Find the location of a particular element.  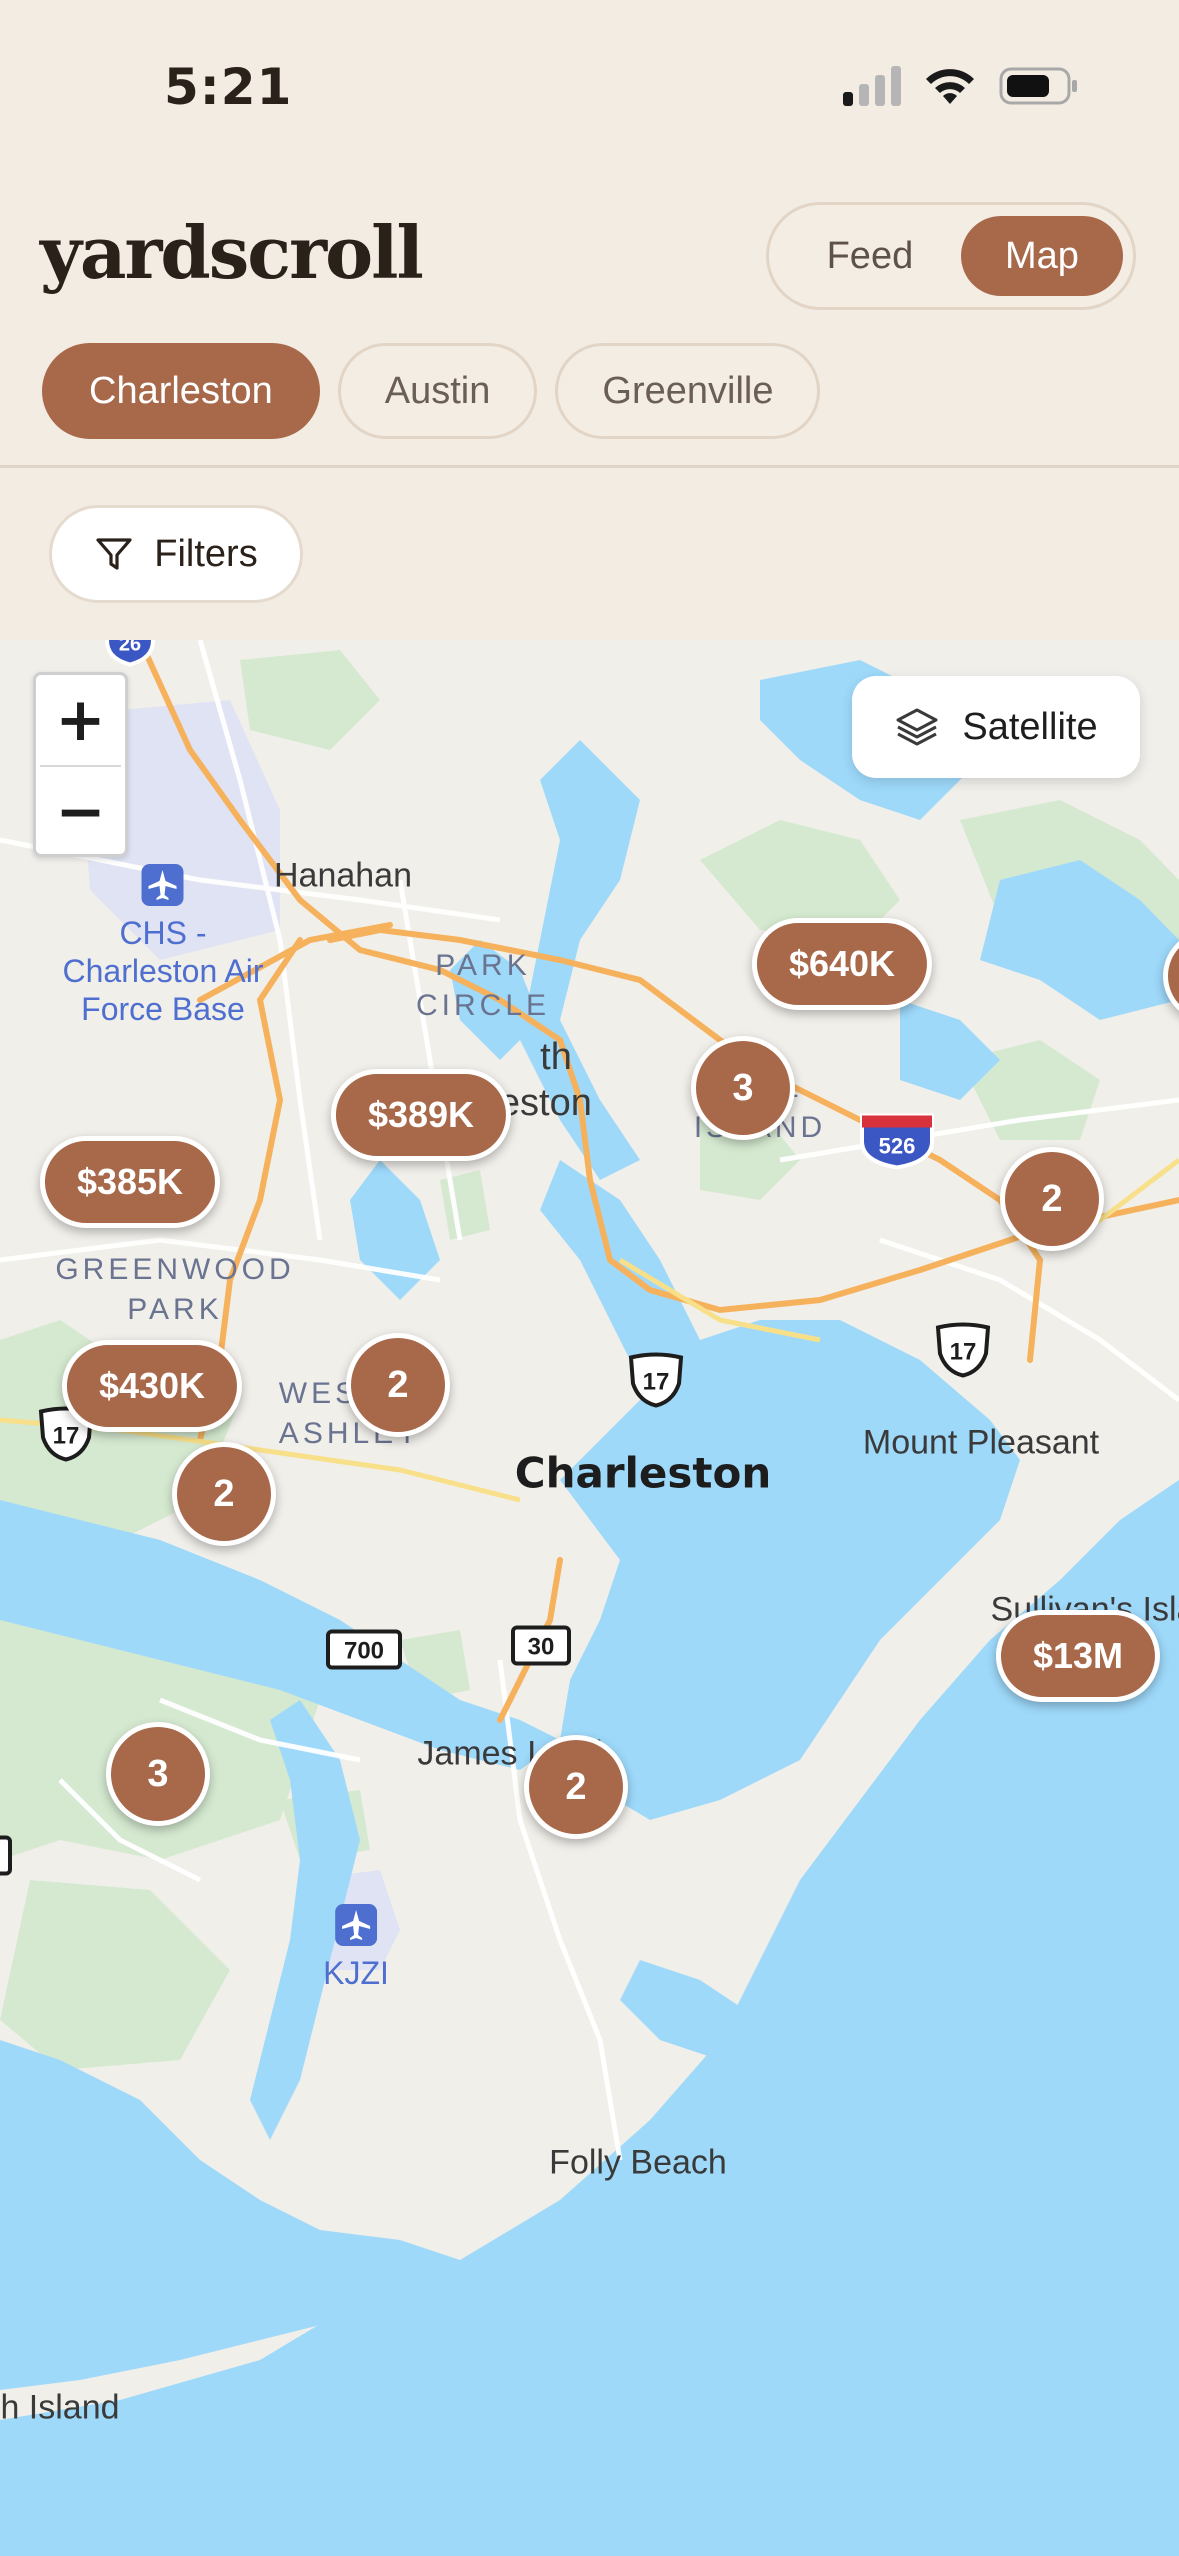

cluster-pin-johns-island: 3 is located at coordinates (158, 1774).